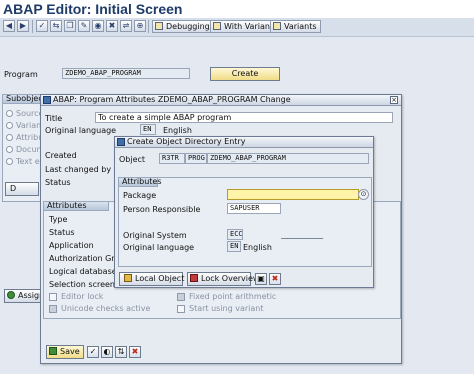 This screenshot has width=474, height=374. What do you see at coordinates (363, 194) in the screenshot?
I see `search-help-icon: ⊙` at bounding box center [363, 194].